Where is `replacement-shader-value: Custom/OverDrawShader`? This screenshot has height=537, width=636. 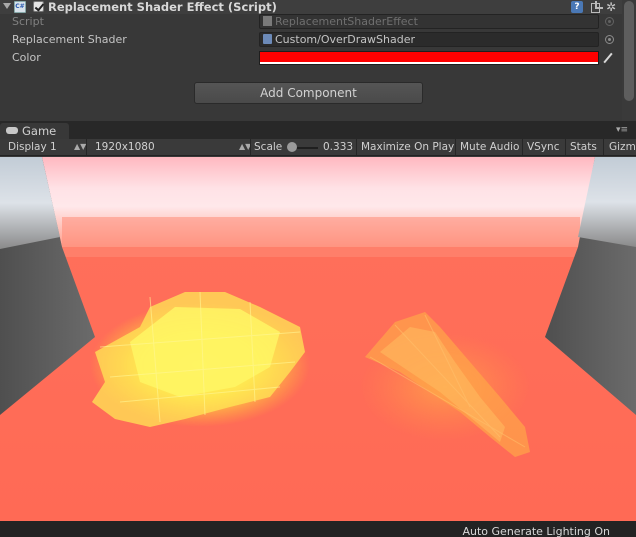
replacement-shader-value: Custom/OverDrawShader is located at coordinates (345, 39).